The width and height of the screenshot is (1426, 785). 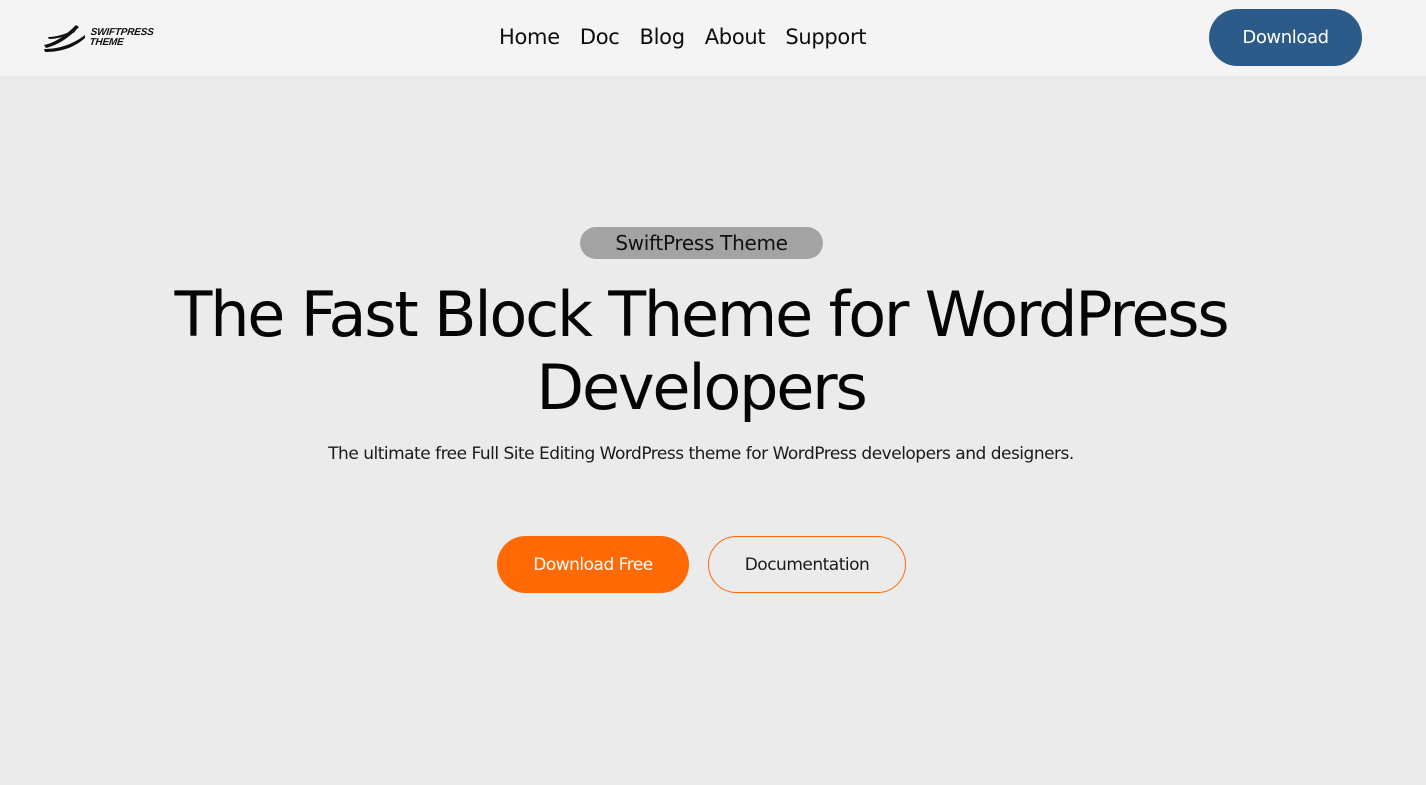 I want to click on nav-item-doc: Doc, so click(x=600, y=37).